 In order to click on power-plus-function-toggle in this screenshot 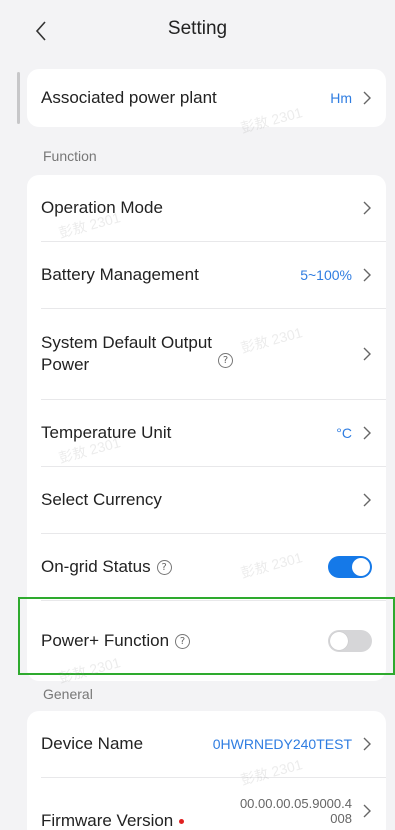, I will do `click(350, 641)`.